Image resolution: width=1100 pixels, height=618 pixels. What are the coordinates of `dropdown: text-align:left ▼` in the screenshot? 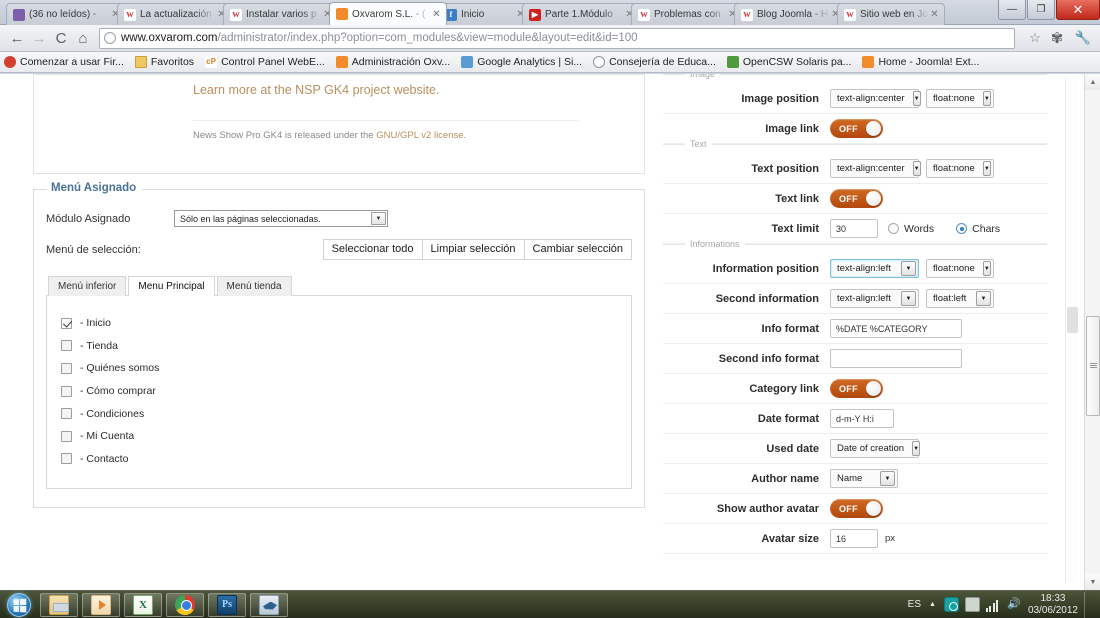 It's located at (874, 298).